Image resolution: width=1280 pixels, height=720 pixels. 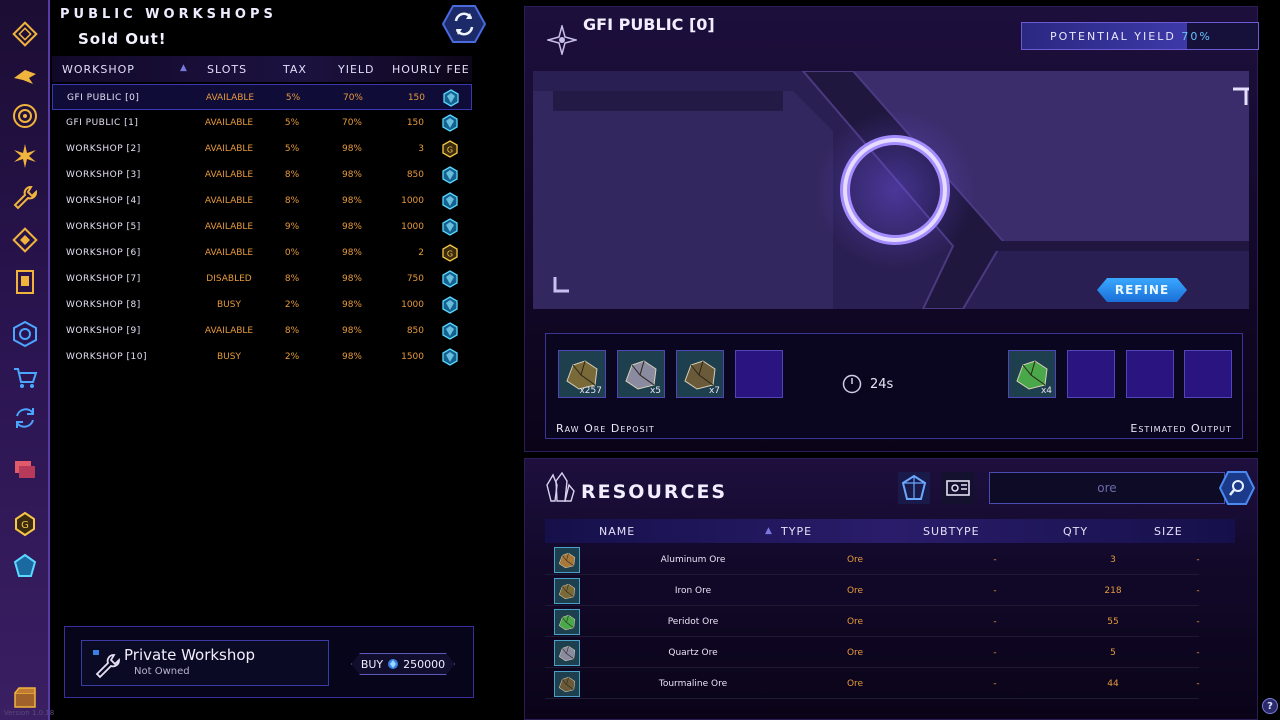 What do you see at coordinates (162, 671) in the screenshot?
I see `ownership-status: Not Owned` at bounding box center [162, 671].